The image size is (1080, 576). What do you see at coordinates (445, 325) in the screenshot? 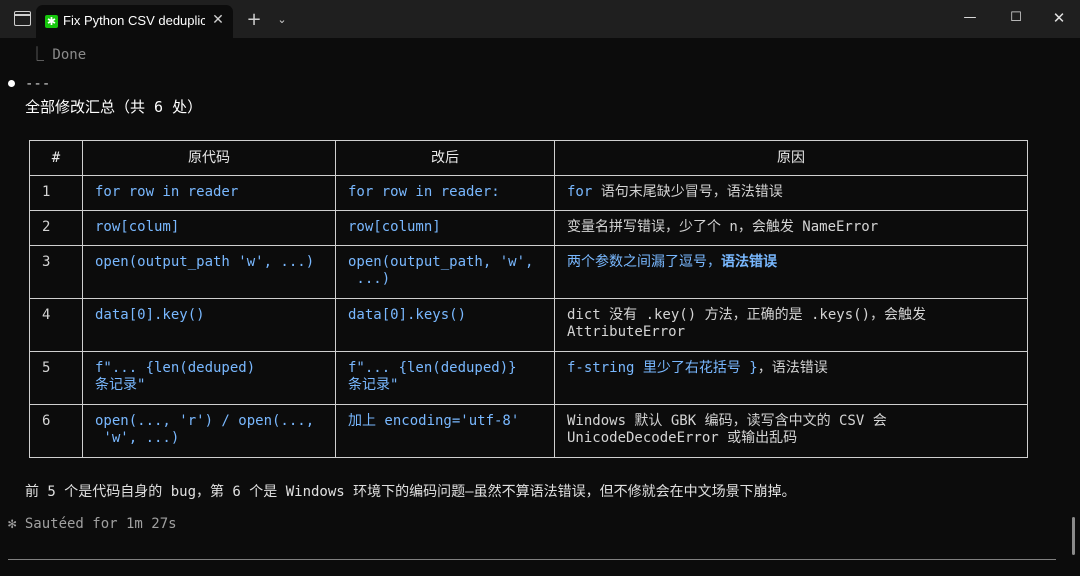
I see `fixed-code: data[0].keys()` at bounding box center [445, 325].